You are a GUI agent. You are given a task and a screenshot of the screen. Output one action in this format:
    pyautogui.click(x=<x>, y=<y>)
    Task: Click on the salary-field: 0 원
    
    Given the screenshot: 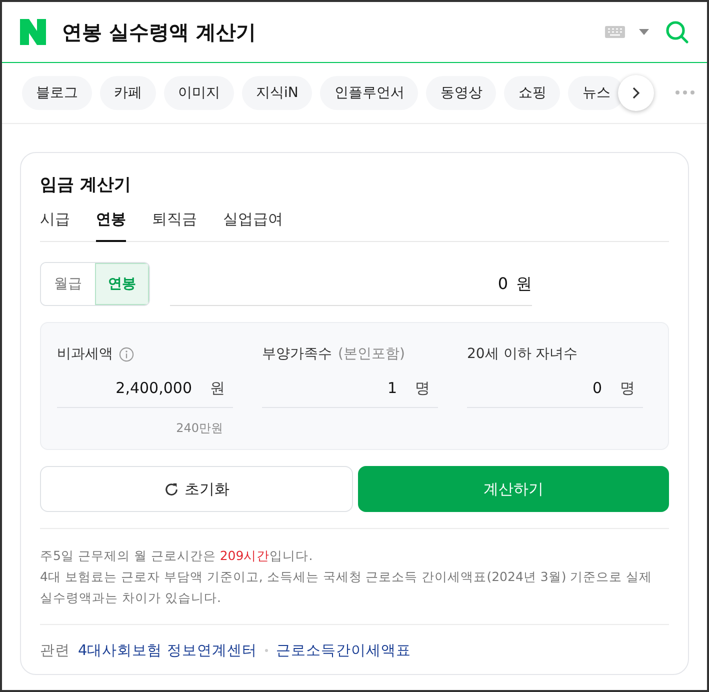 What is the action you would take?
    pyautogui.click(x=351, y=284)
    